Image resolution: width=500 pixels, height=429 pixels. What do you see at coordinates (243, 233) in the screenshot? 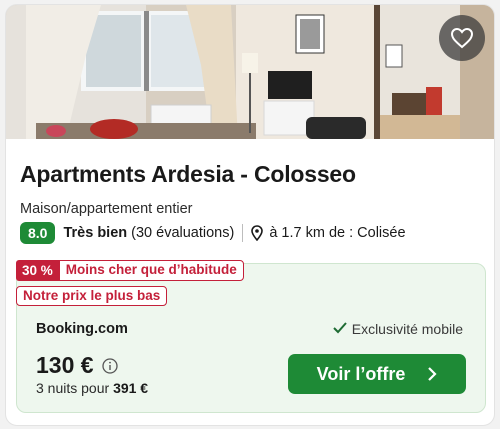
I see `divider` at bounding box center [243, 233].